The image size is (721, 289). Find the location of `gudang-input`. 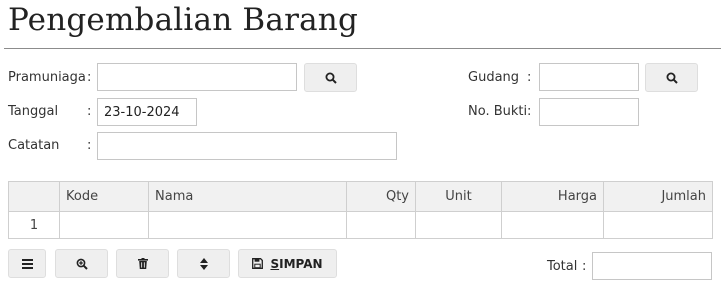

gudang-input is located at coordinates (589, 77).